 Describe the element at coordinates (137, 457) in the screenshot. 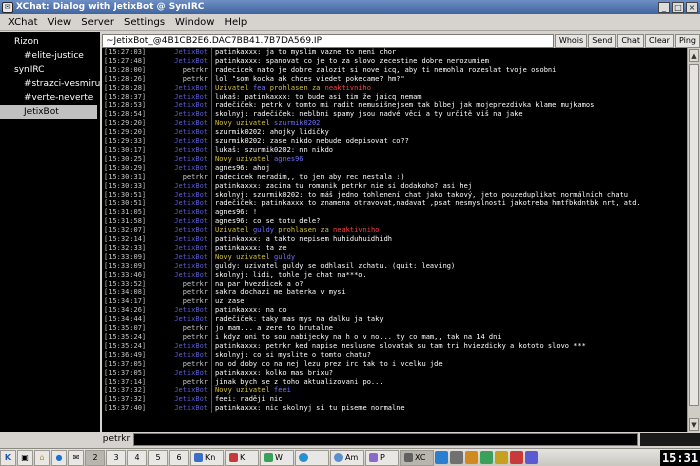

I see `workspace-4: 4` at that location.